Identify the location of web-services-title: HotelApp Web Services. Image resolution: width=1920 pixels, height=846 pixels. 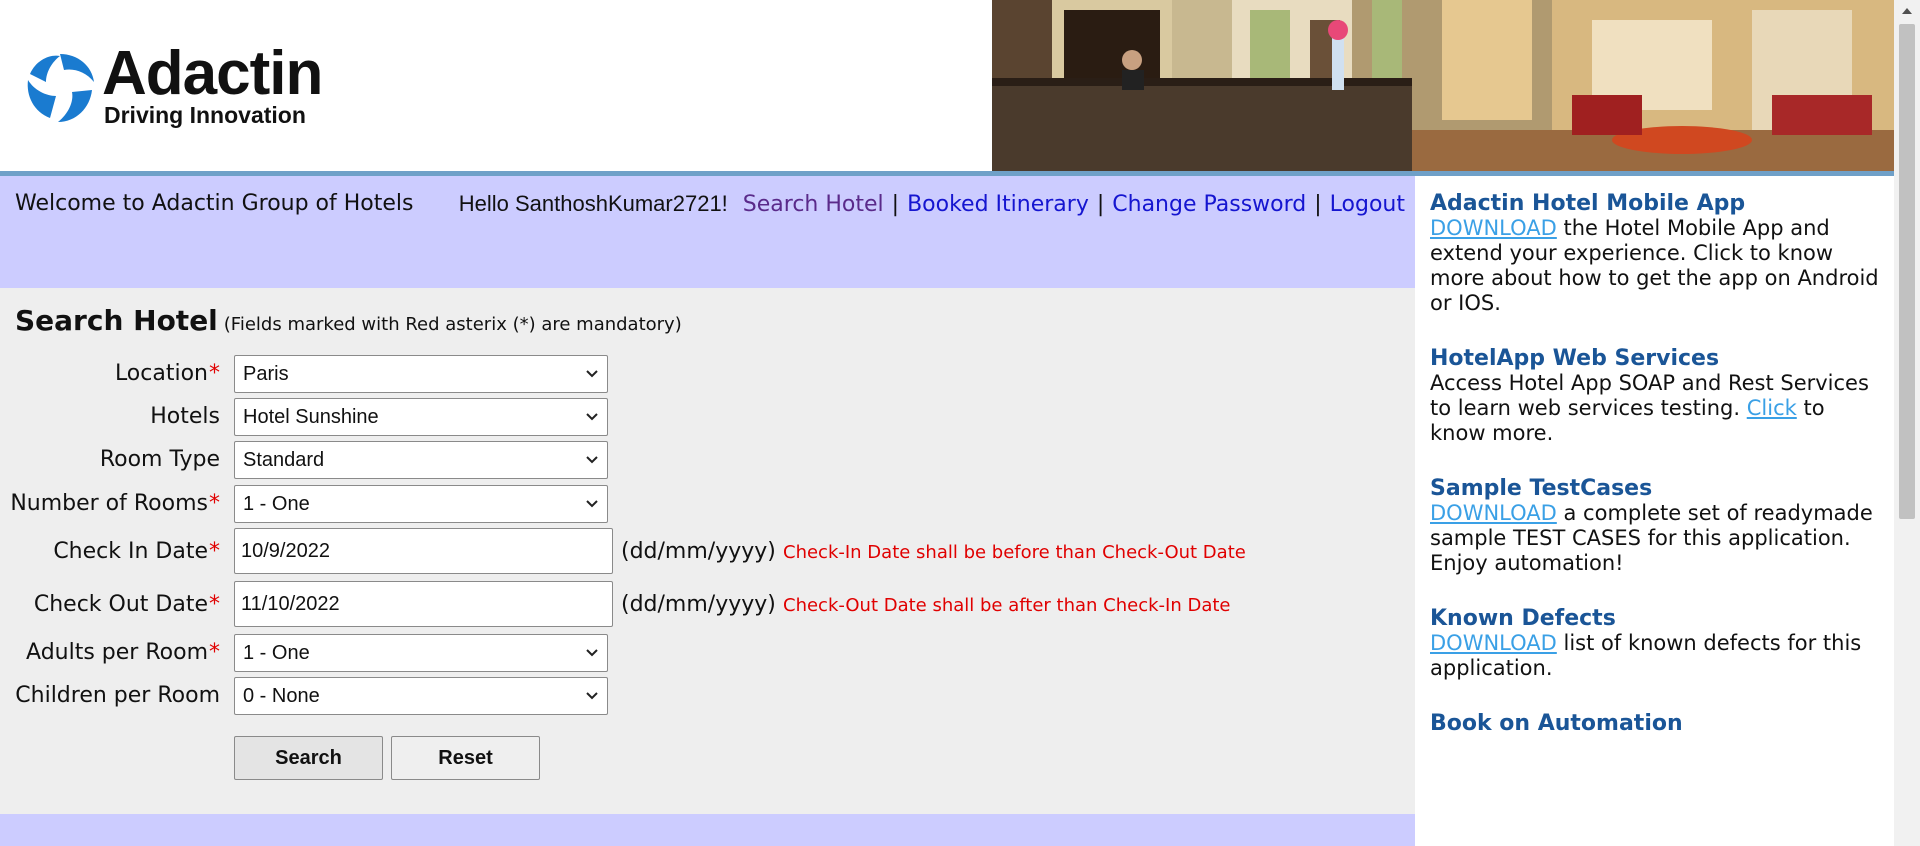
(1575, 358).